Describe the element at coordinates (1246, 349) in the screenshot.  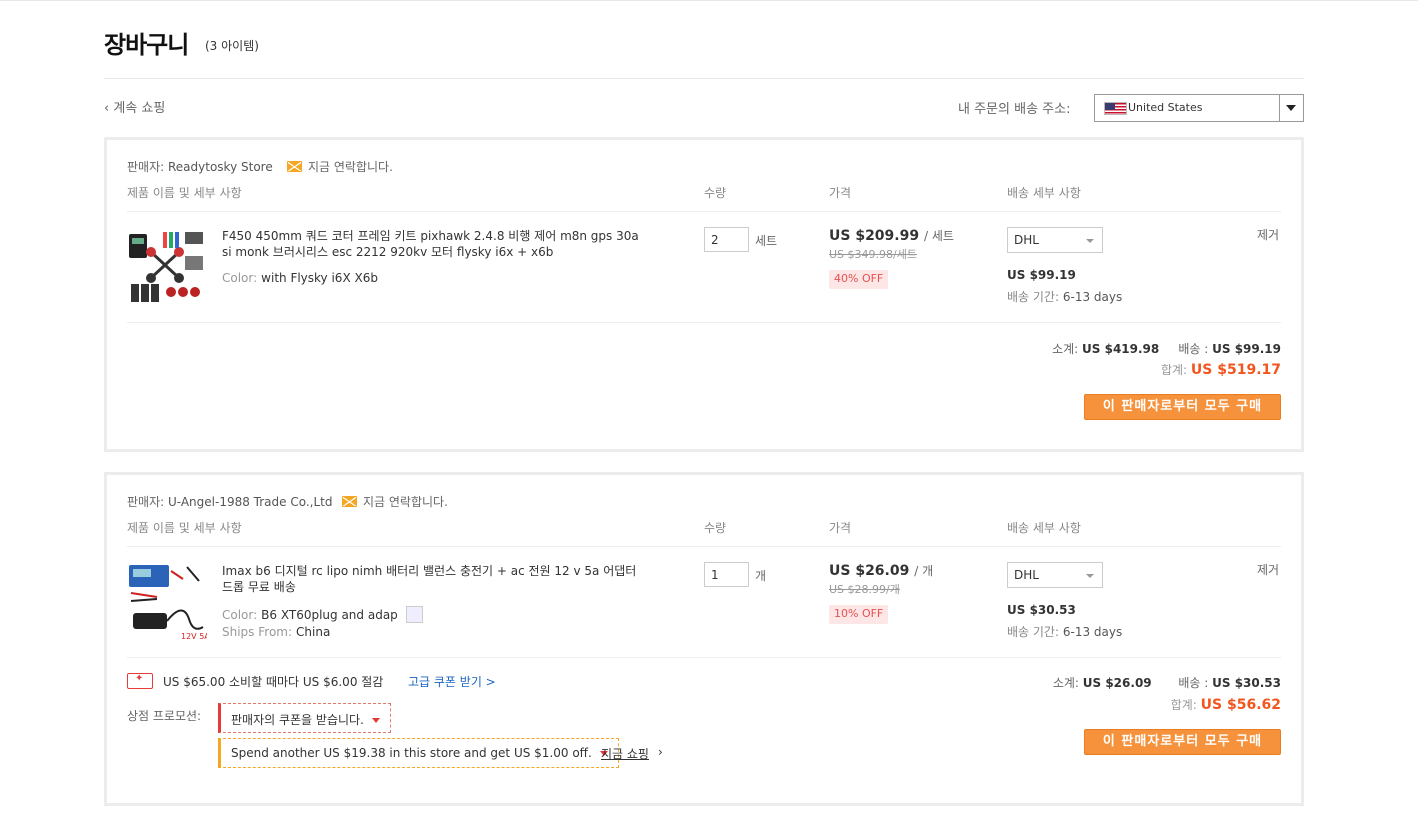
I see `shipping-total-value: US $99.19` at that location.